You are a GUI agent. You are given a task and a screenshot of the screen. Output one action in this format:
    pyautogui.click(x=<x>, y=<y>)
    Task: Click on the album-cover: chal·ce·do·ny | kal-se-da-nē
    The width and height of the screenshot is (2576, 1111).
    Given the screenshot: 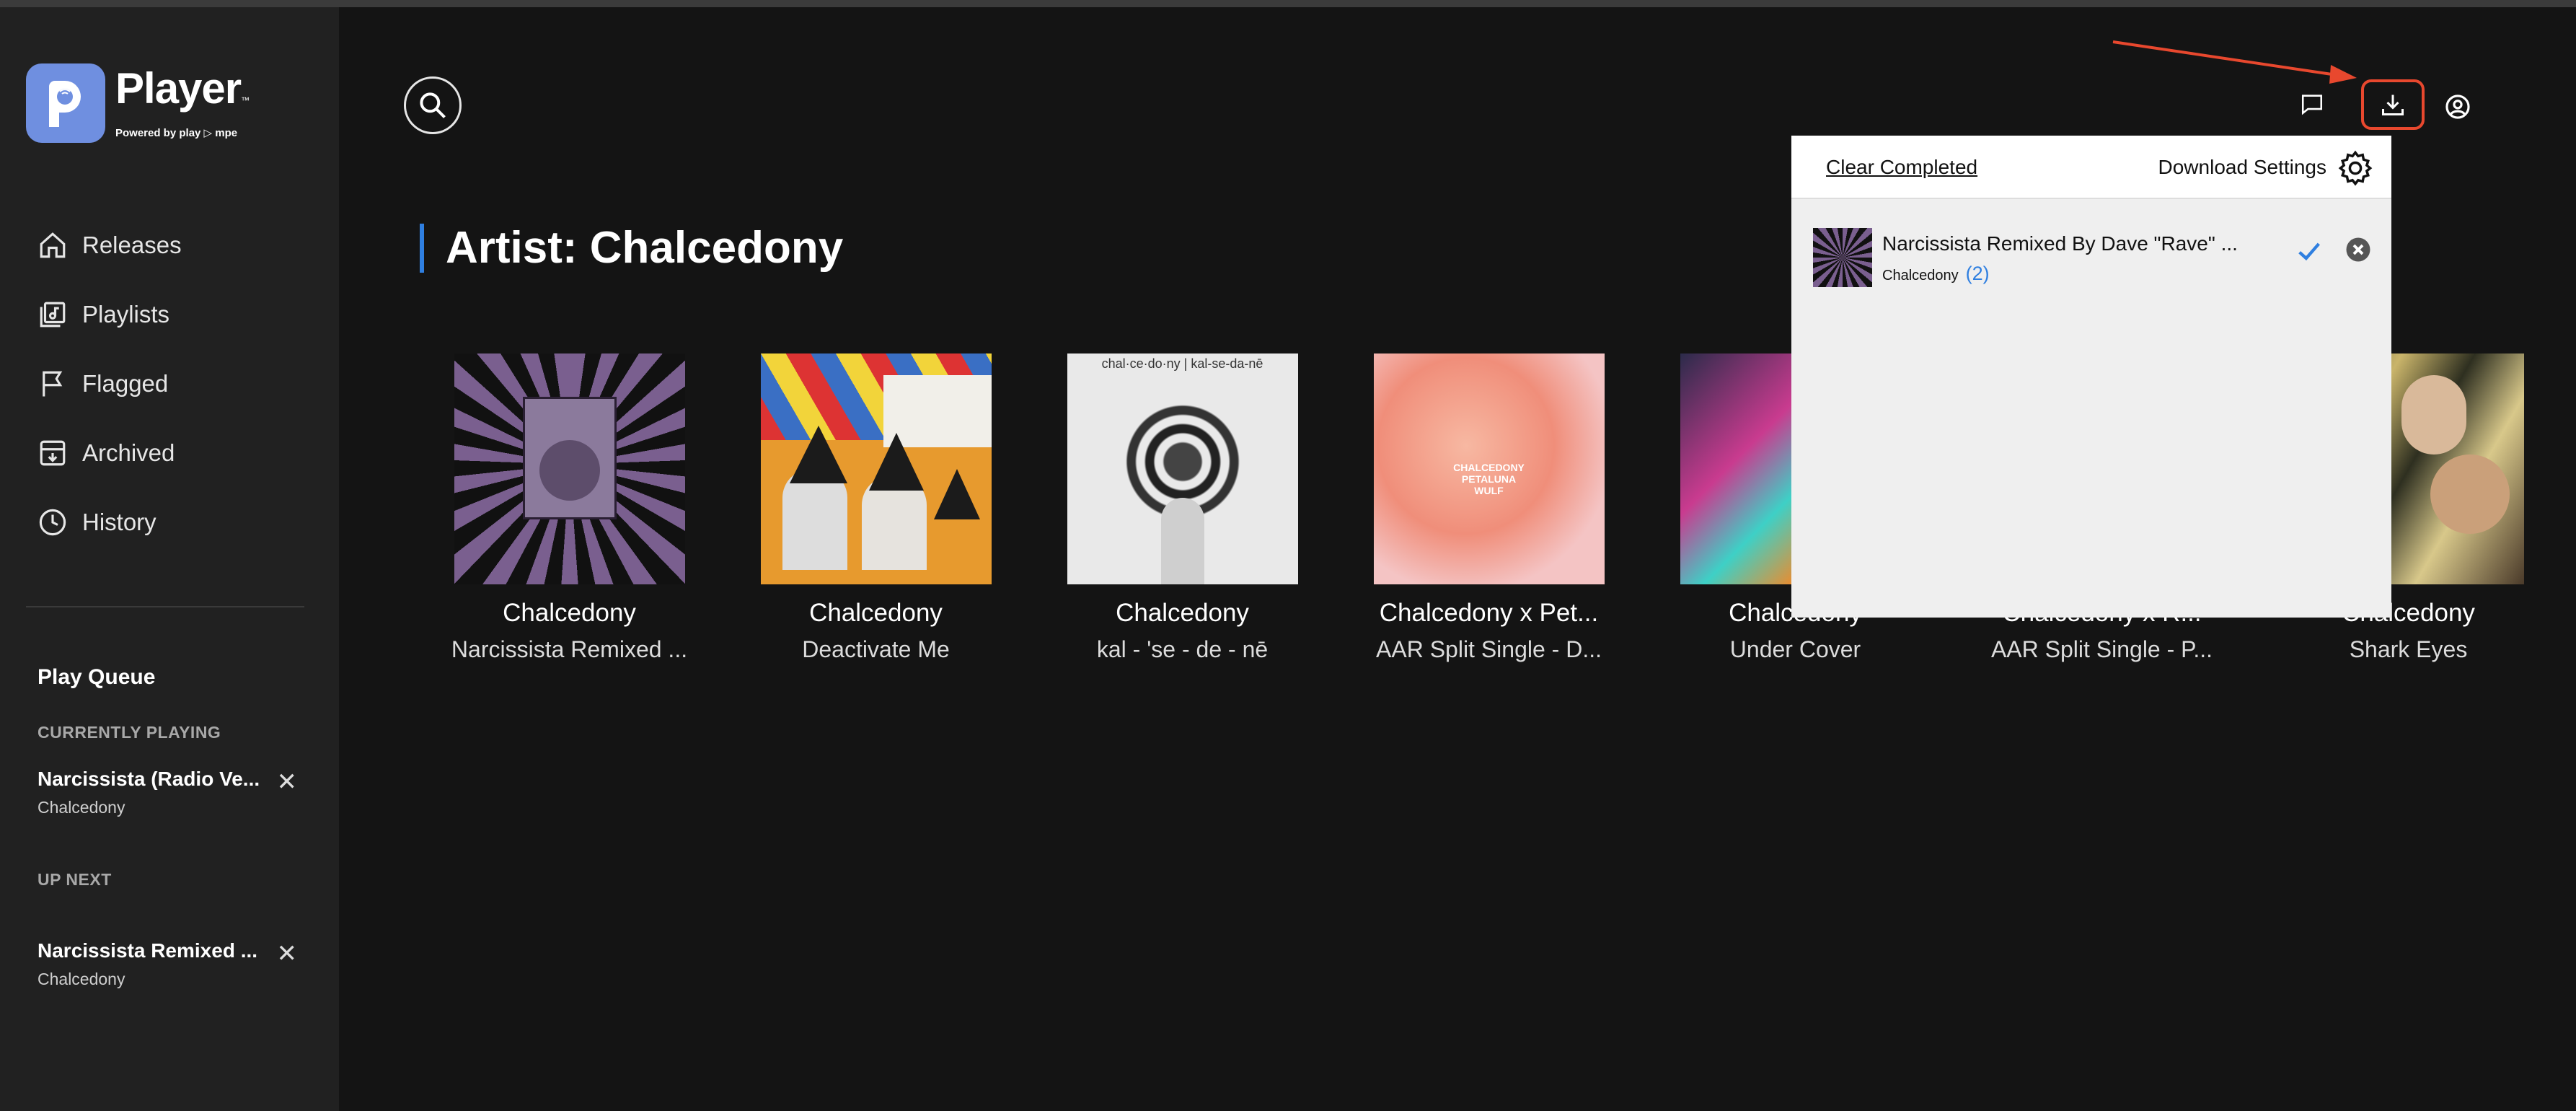 What is the action you would take?
    pyautogui.click(x=1182, y=469)
    